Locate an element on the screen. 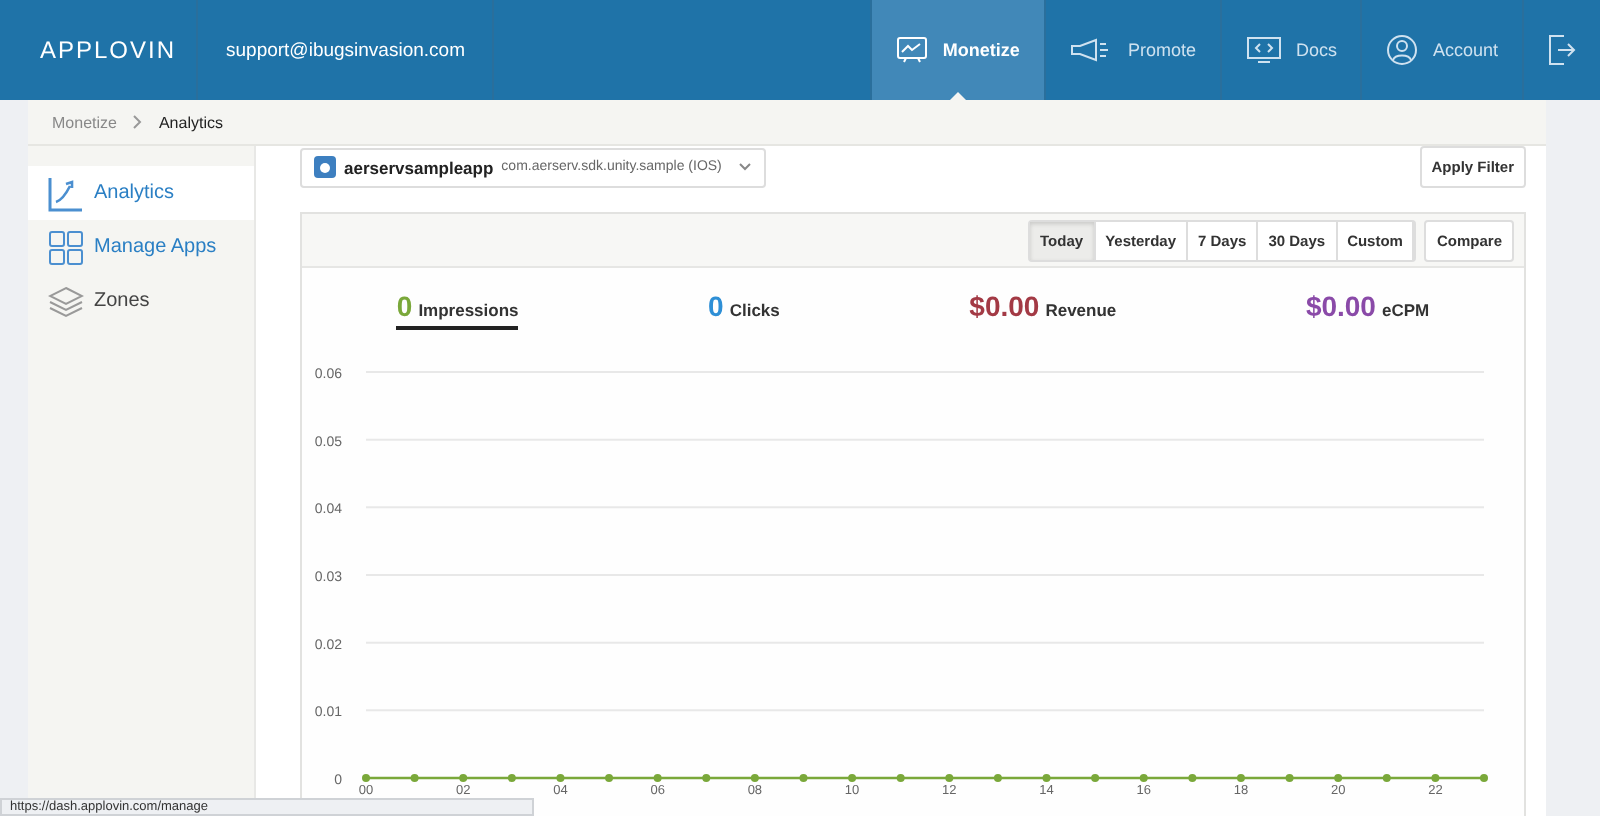  layers-icon is located at coordinates (66, 301).